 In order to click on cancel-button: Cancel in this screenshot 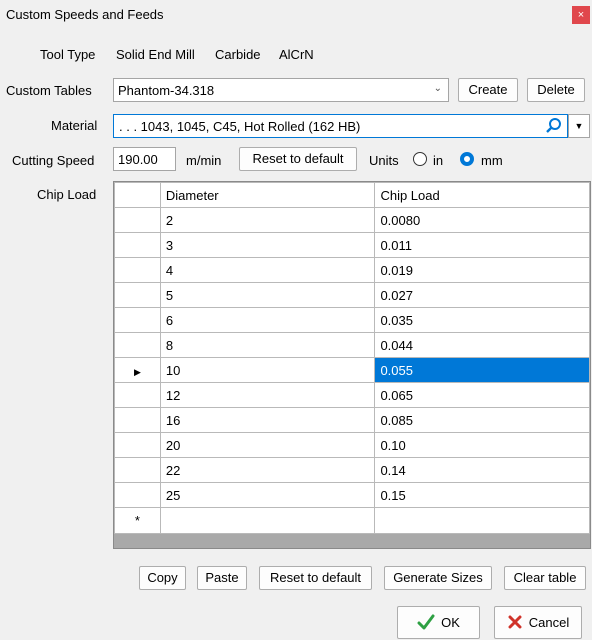, I will do `click(538, 622)`.